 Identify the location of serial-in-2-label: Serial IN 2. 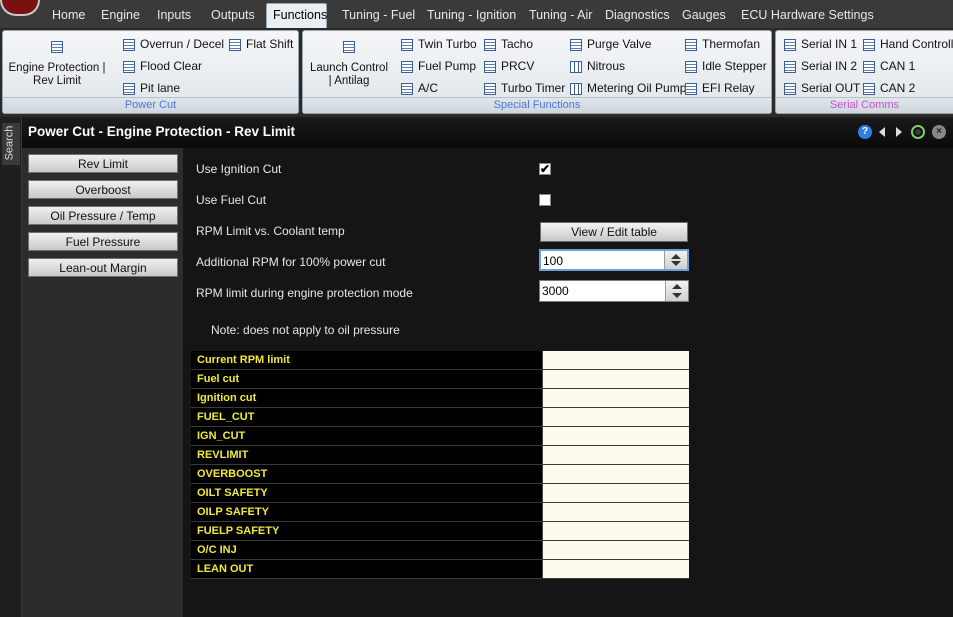
(829, 66).